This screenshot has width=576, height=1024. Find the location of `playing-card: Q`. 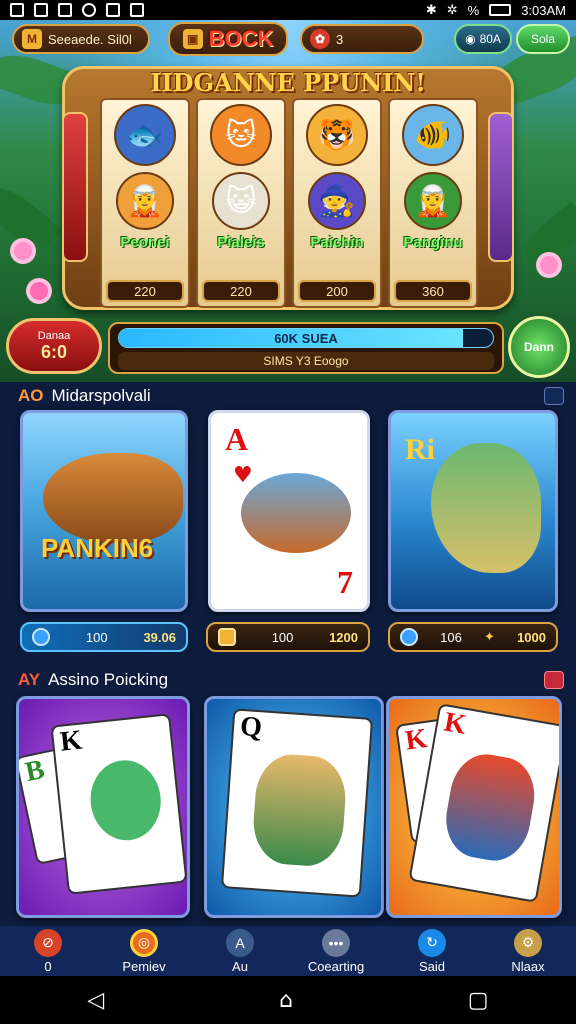

playing-card: Q is located at coordinates (297, 803).